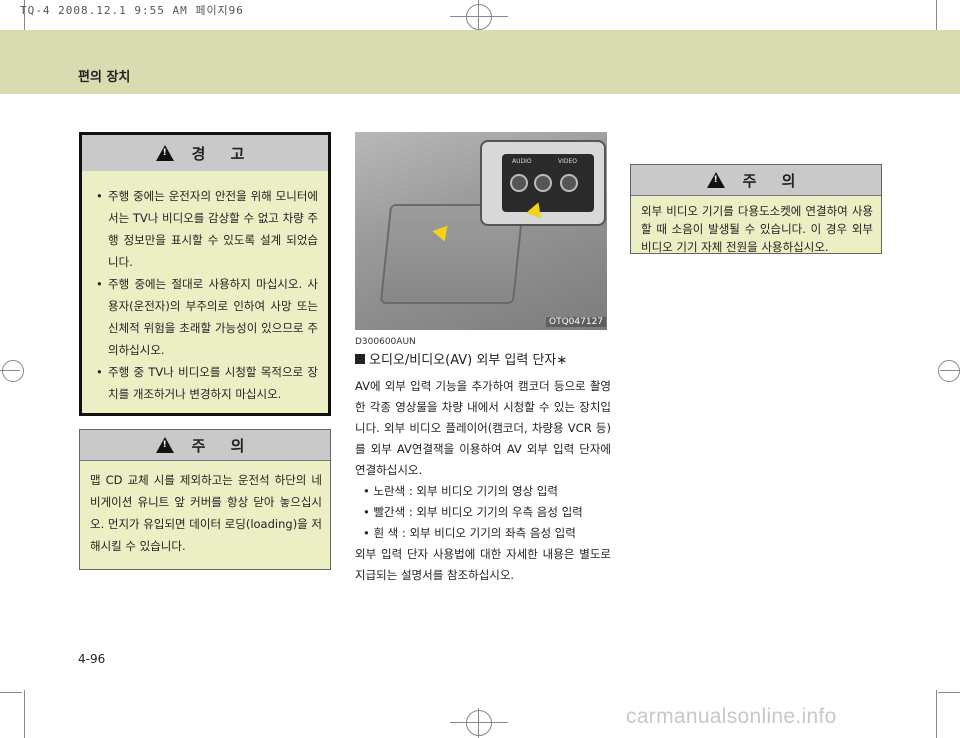  Describe the element at coordinates (460, 491) in the screenshot. I see `bullet-item: • 노란색 : 외부 비디오 기기의 영상 입력` at that location.